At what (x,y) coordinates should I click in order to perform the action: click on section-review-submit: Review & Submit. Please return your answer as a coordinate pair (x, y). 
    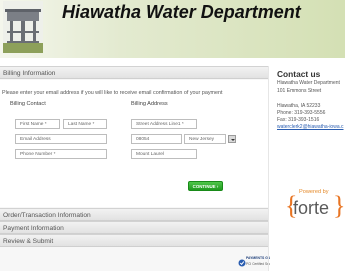
    Looking at the image, I should click on (134, 240).